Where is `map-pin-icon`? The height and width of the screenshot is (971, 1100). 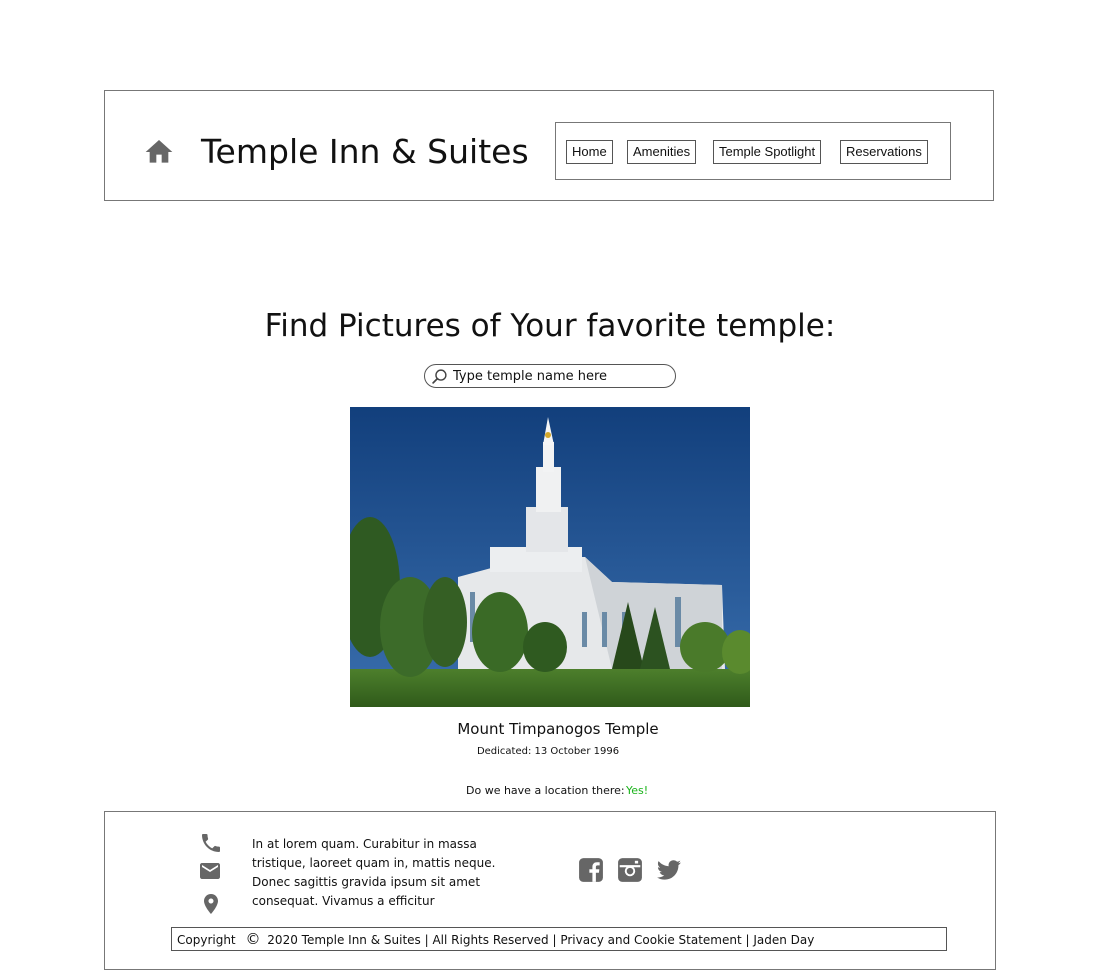 map-pin-icon is located at coordinates (211, 904).